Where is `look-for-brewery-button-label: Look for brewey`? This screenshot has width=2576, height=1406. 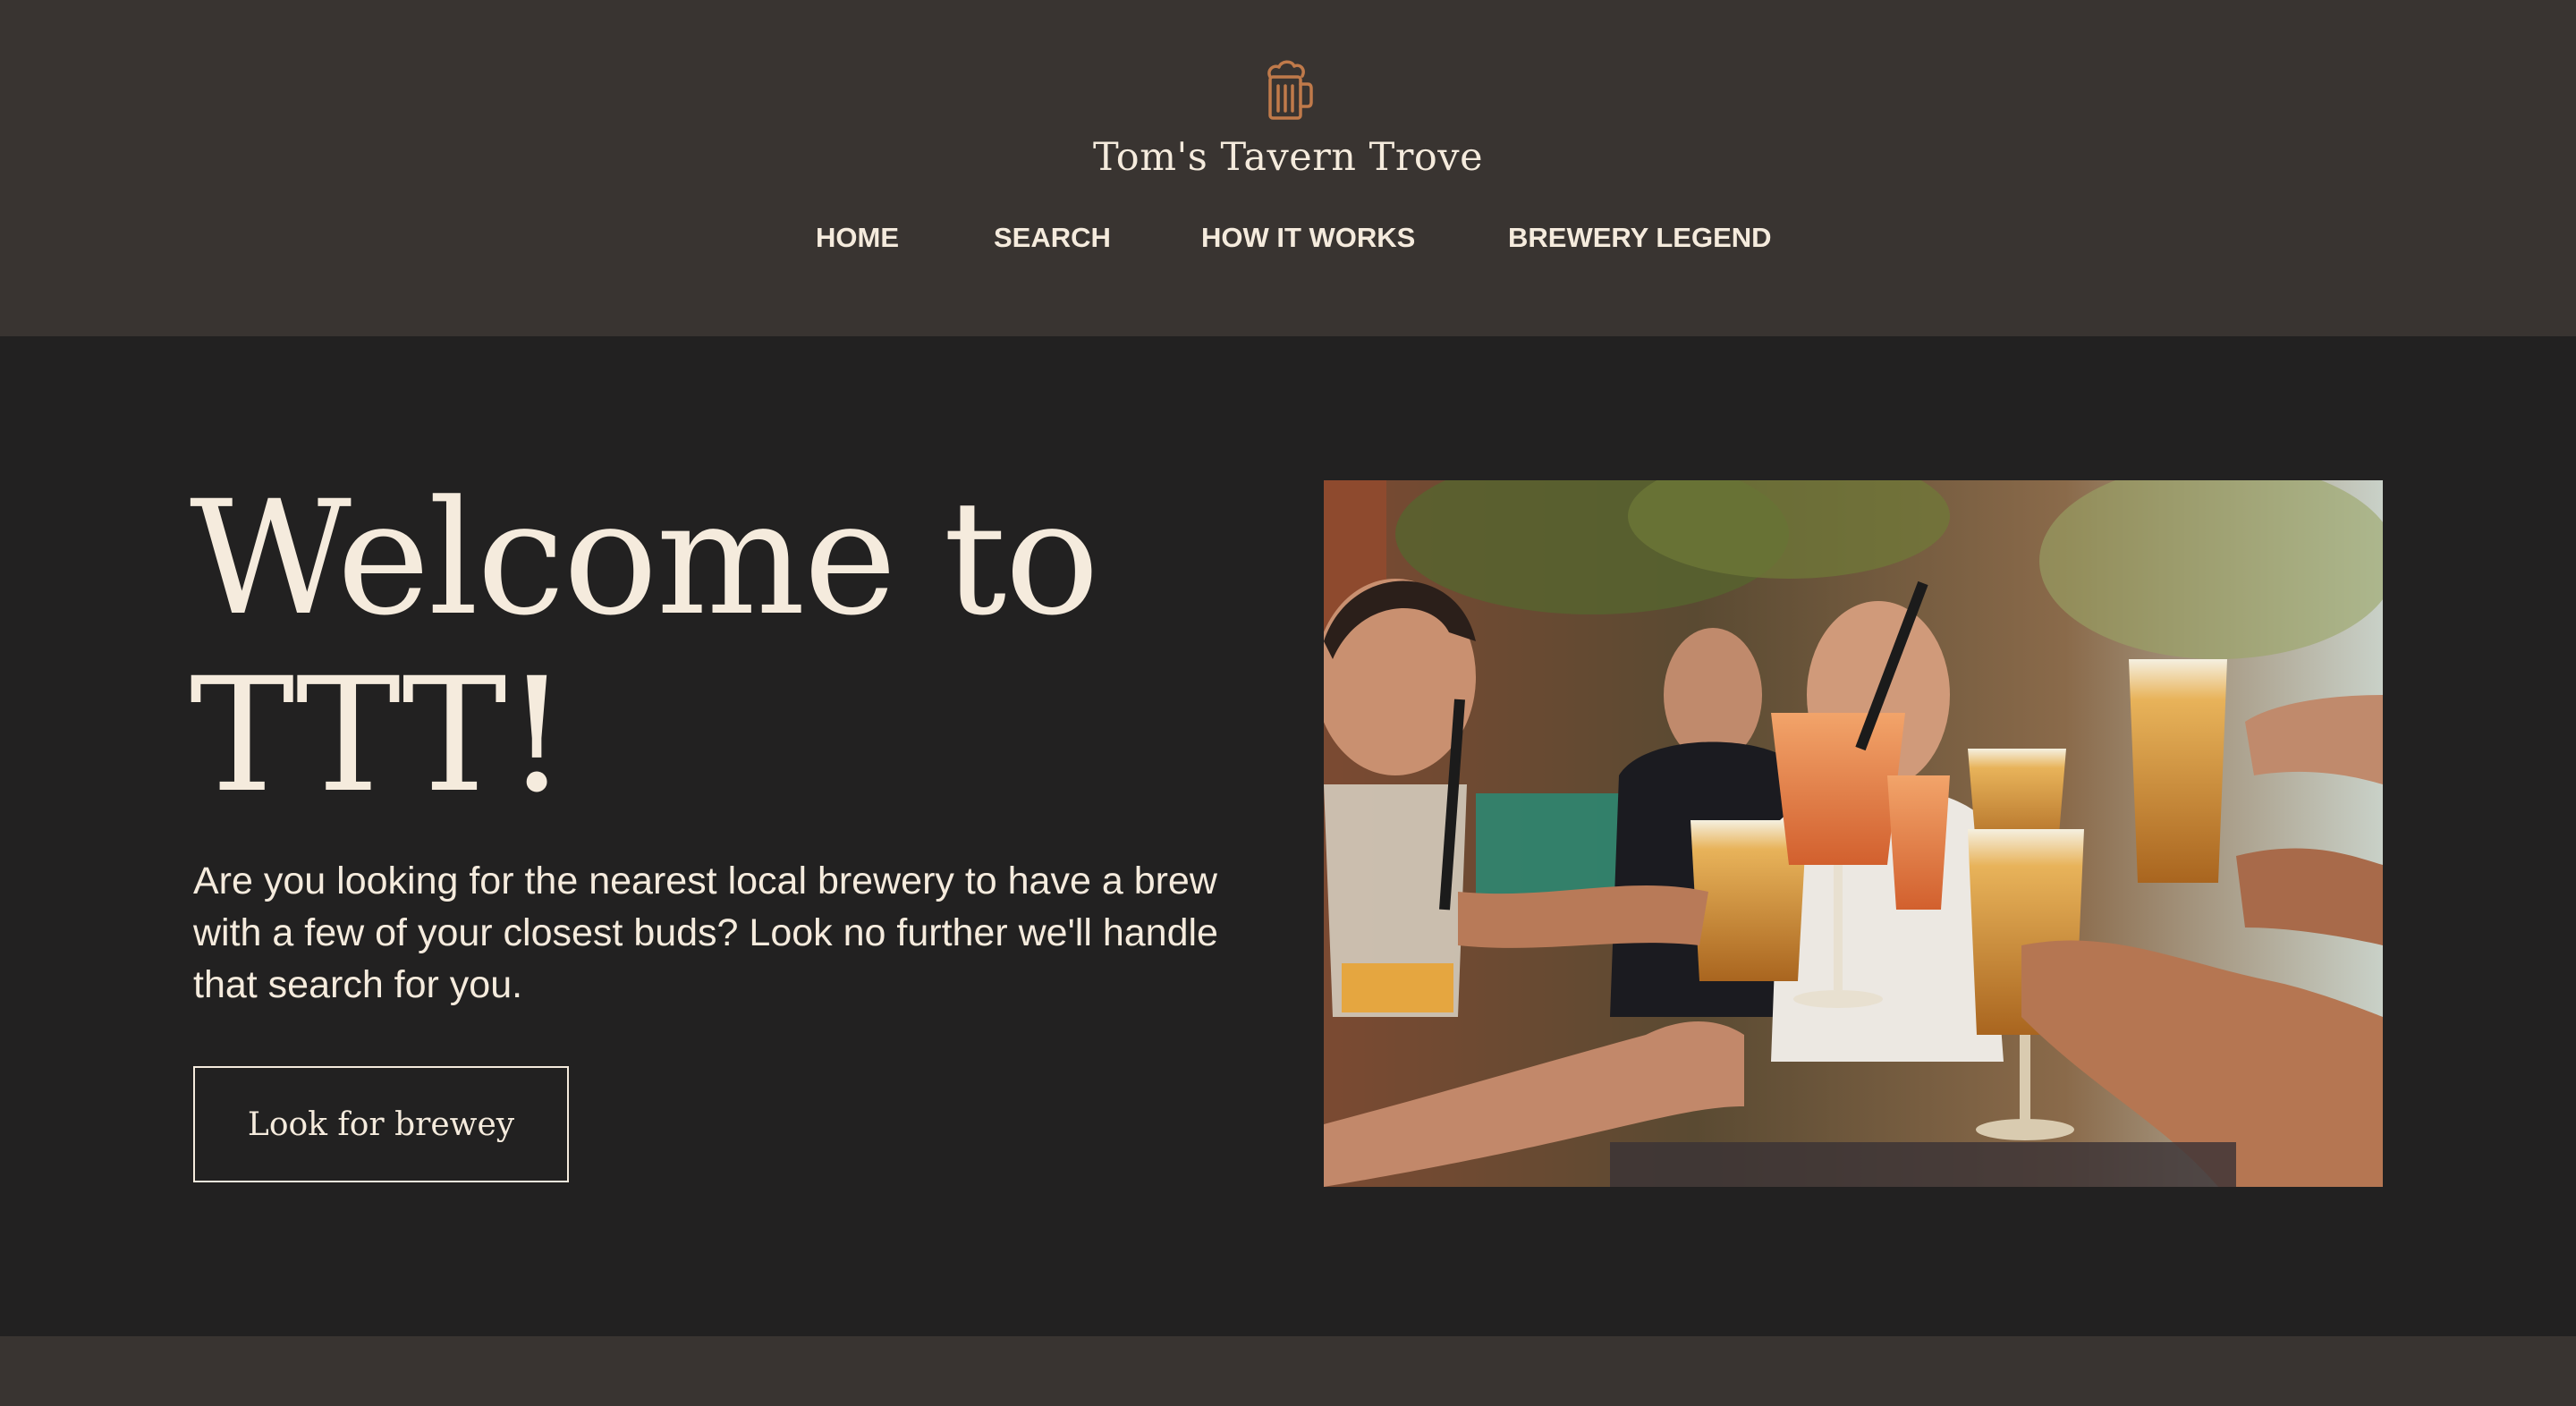
look-for-brewery-button-label: Look for brewey is located at coordinates (381, 1124).